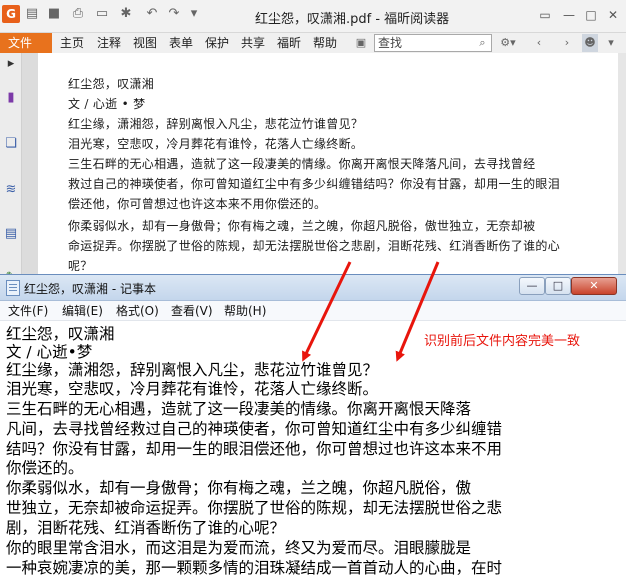 Image resolution: width=626 pixels, height=587 pixels. I want to click on notepad-title-bar: 红尘怨，叹潇湘 - 记事本 — □ ✕, so click(313, 288).